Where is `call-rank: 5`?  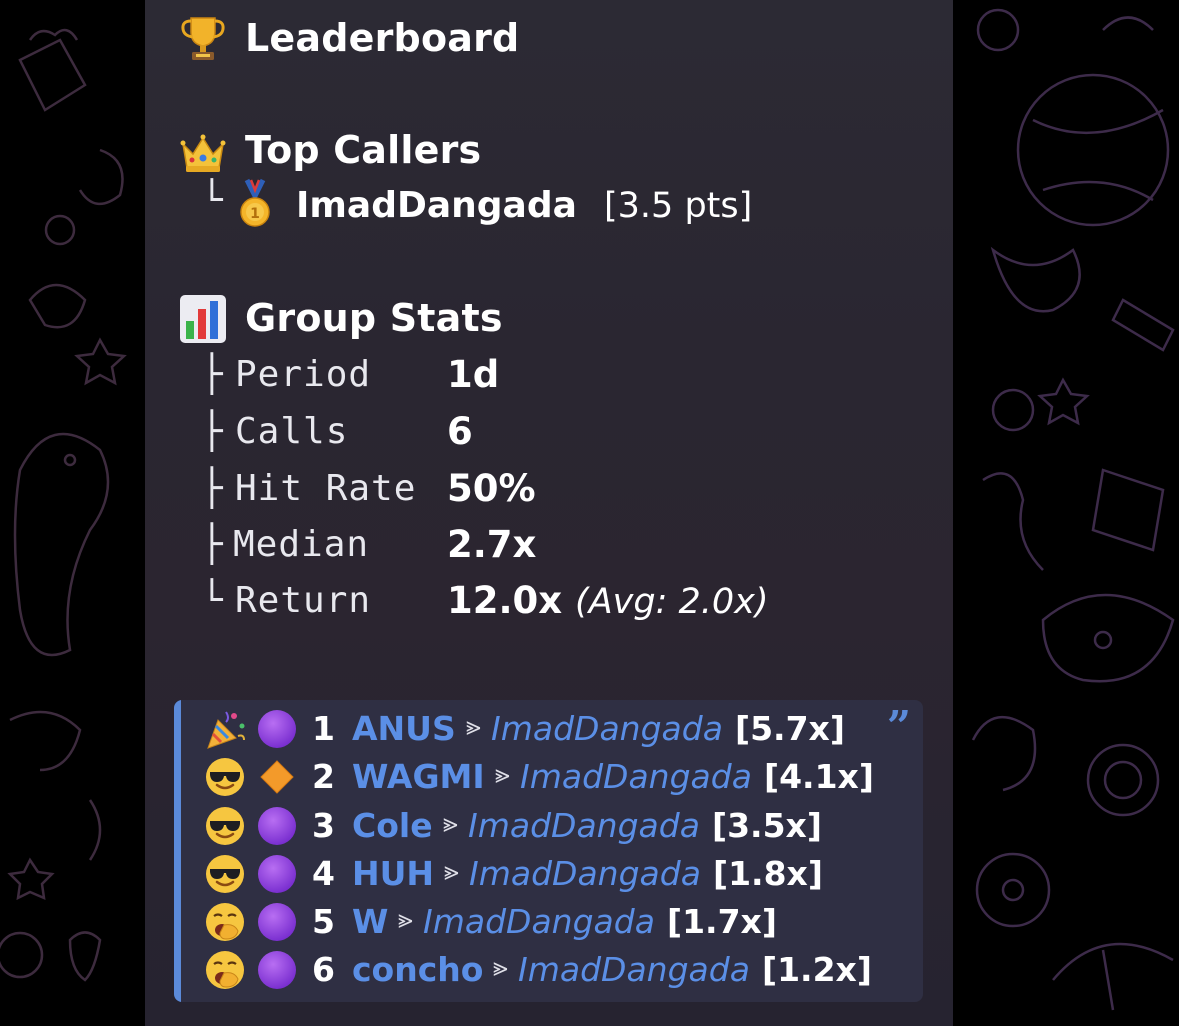
call-rank: 5 is located at coordinates (323, 921).